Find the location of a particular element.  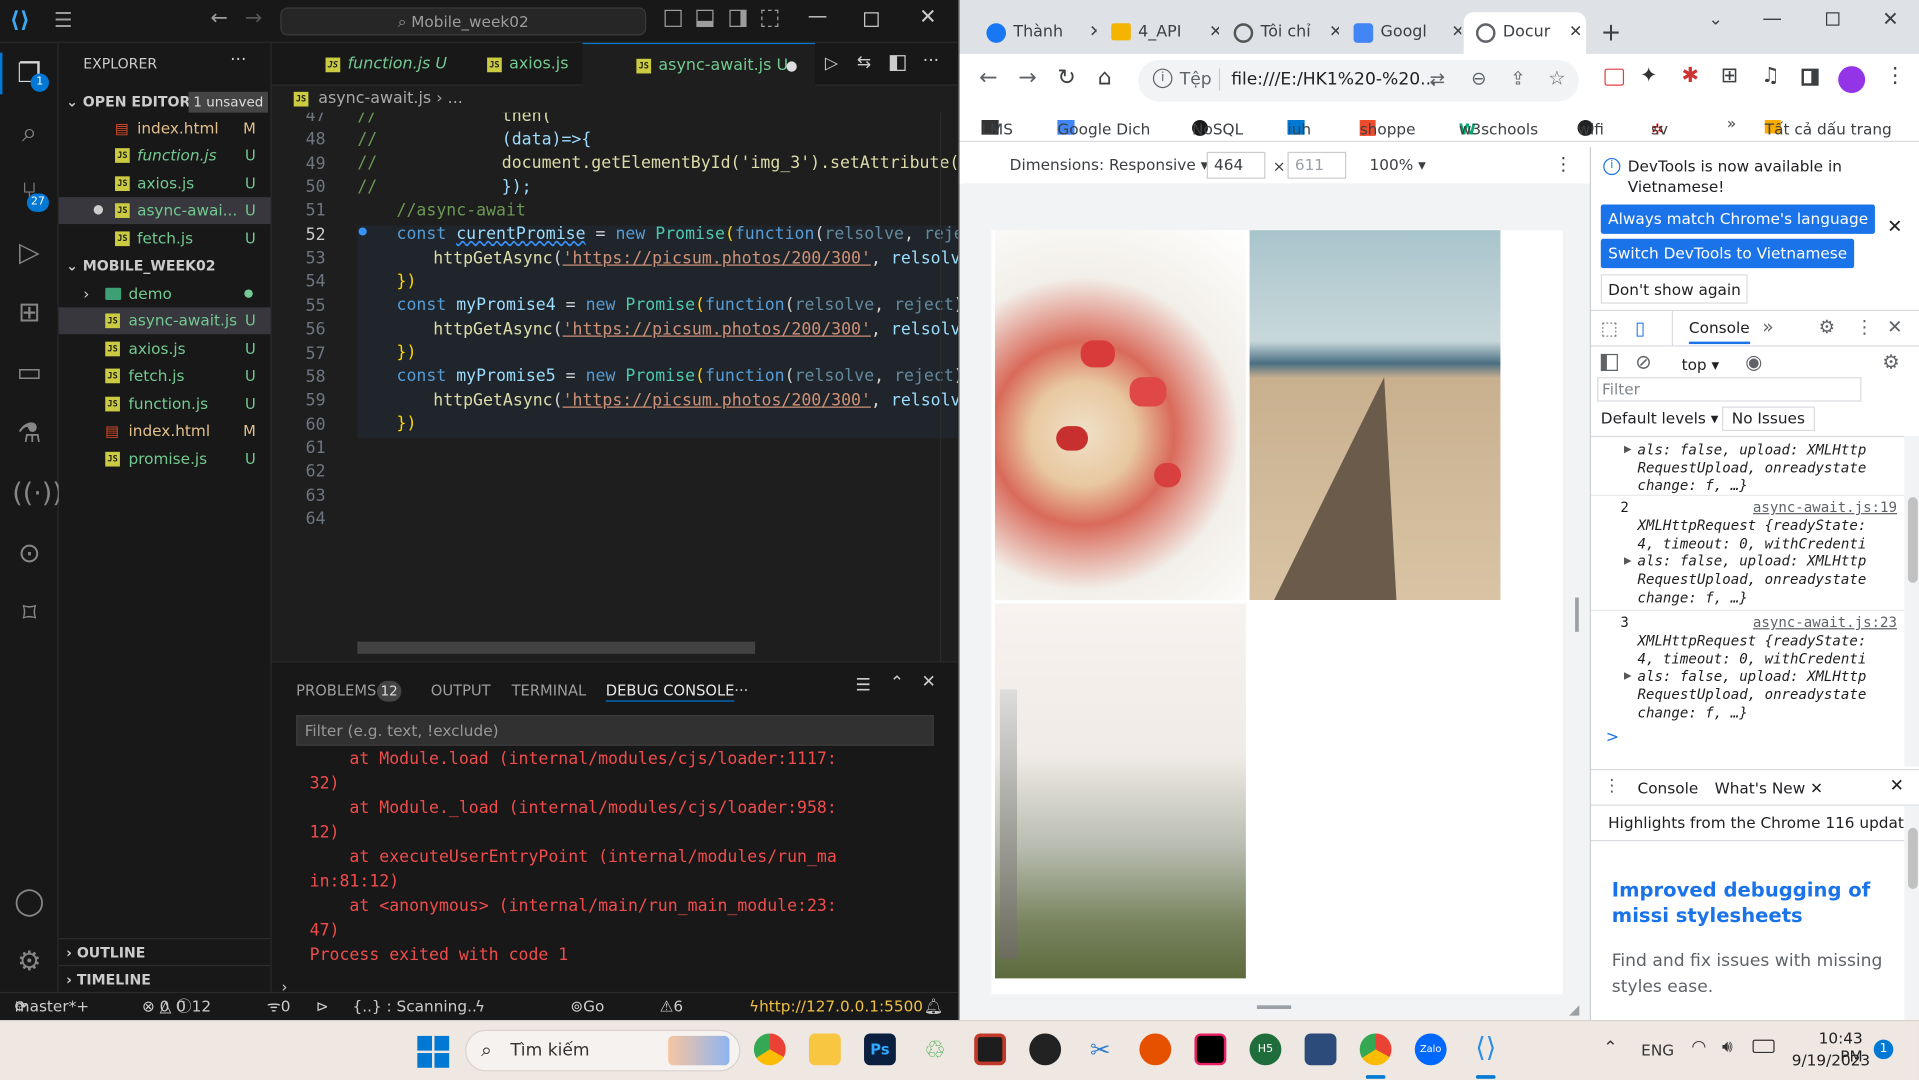

vscode-taskbar-icon: ⟨⟩ is located at coordinates (1486, 1049).